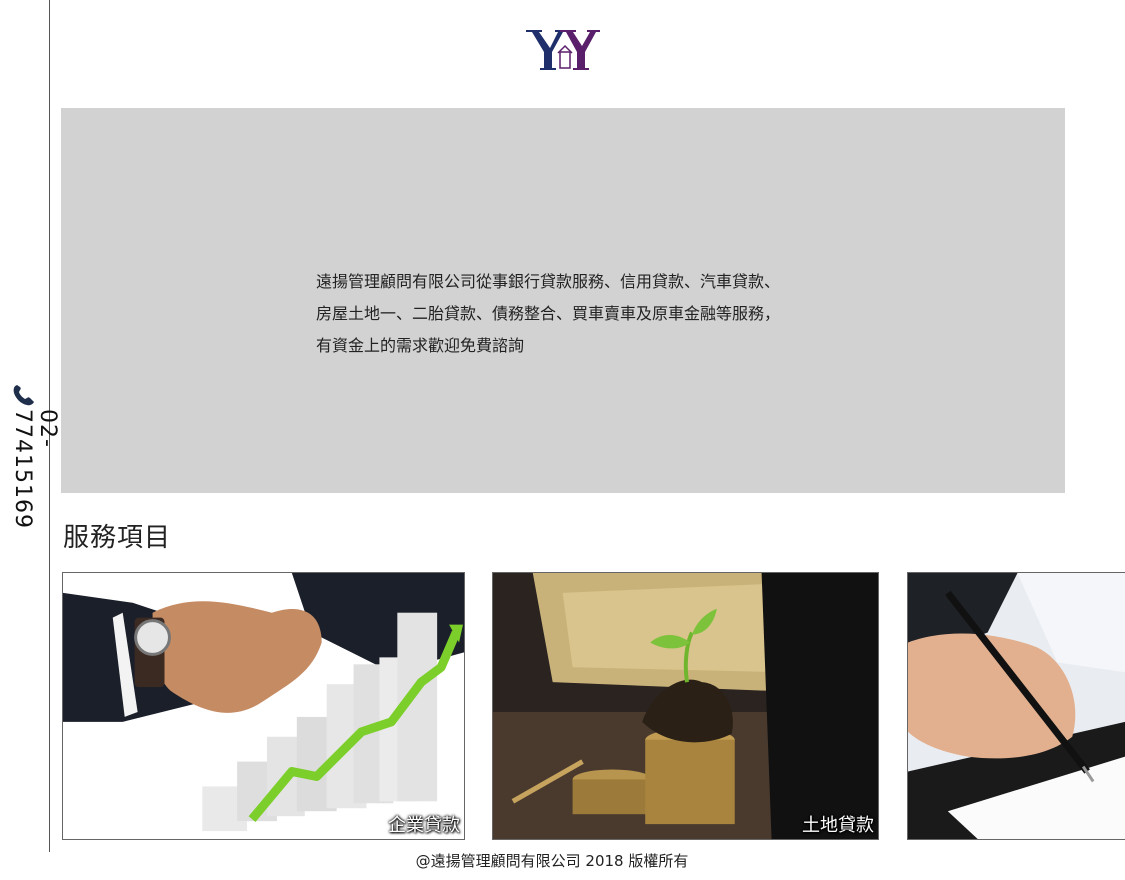  I want to click on phone-contact: 02-77415169, so click(34, 473).